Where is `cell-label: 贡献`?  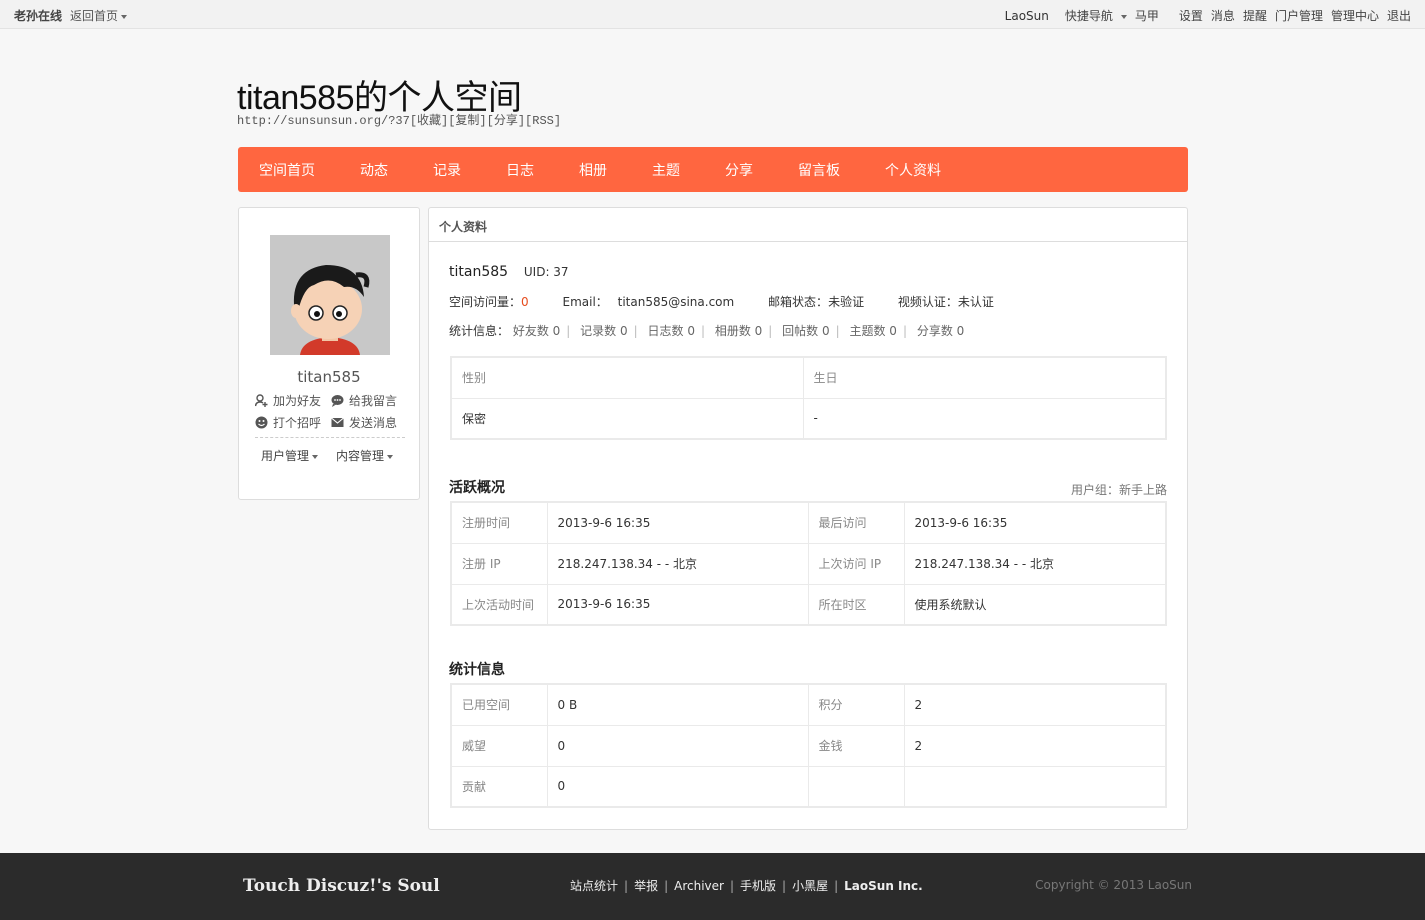 cell-label: 贡献 is located at coordinates (499, 786).